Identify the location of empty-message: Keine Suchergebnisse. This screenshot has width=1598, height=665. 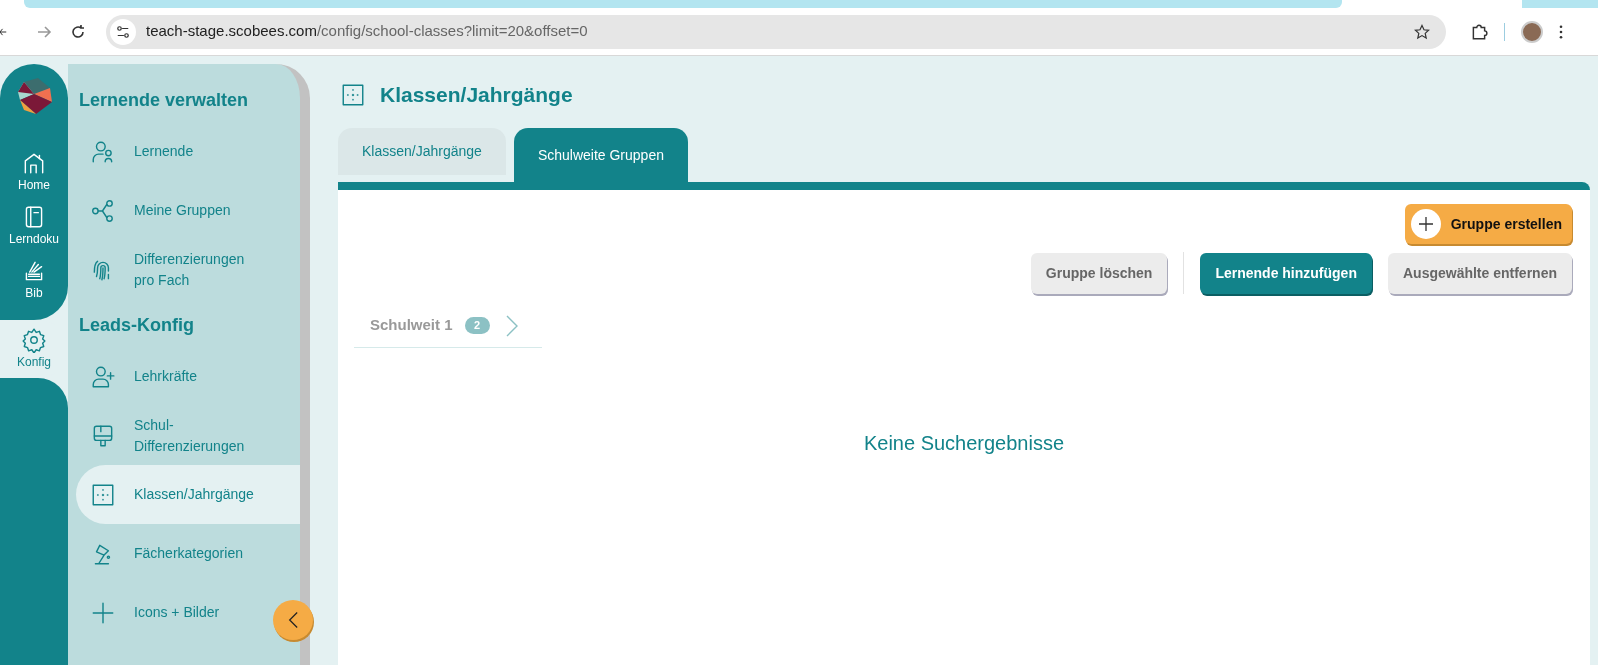
(964, 443).